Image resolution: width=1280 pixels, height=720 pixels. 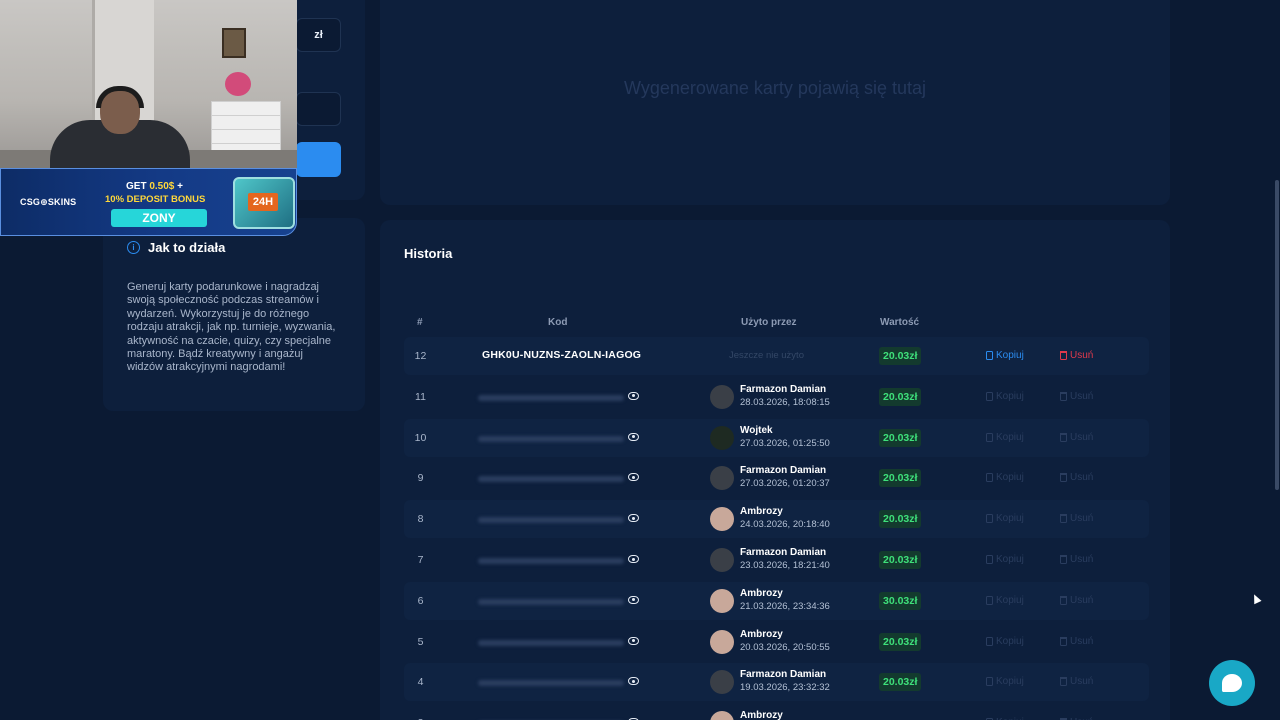 What do you see at coordinates (785, 606) in the screenshot?
I see `used-at-date: 21.03.2026, 23:34:36` at bounding box center [785, 606].